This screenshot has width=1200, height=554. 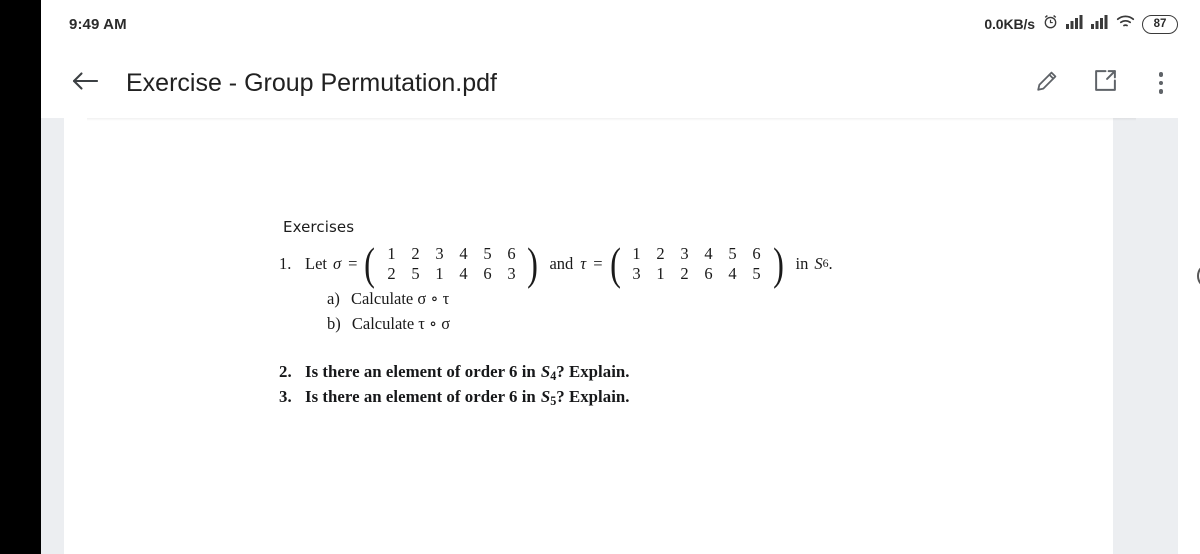 I want to click on exercise-2-number: 2., so click(x=285, y=371).